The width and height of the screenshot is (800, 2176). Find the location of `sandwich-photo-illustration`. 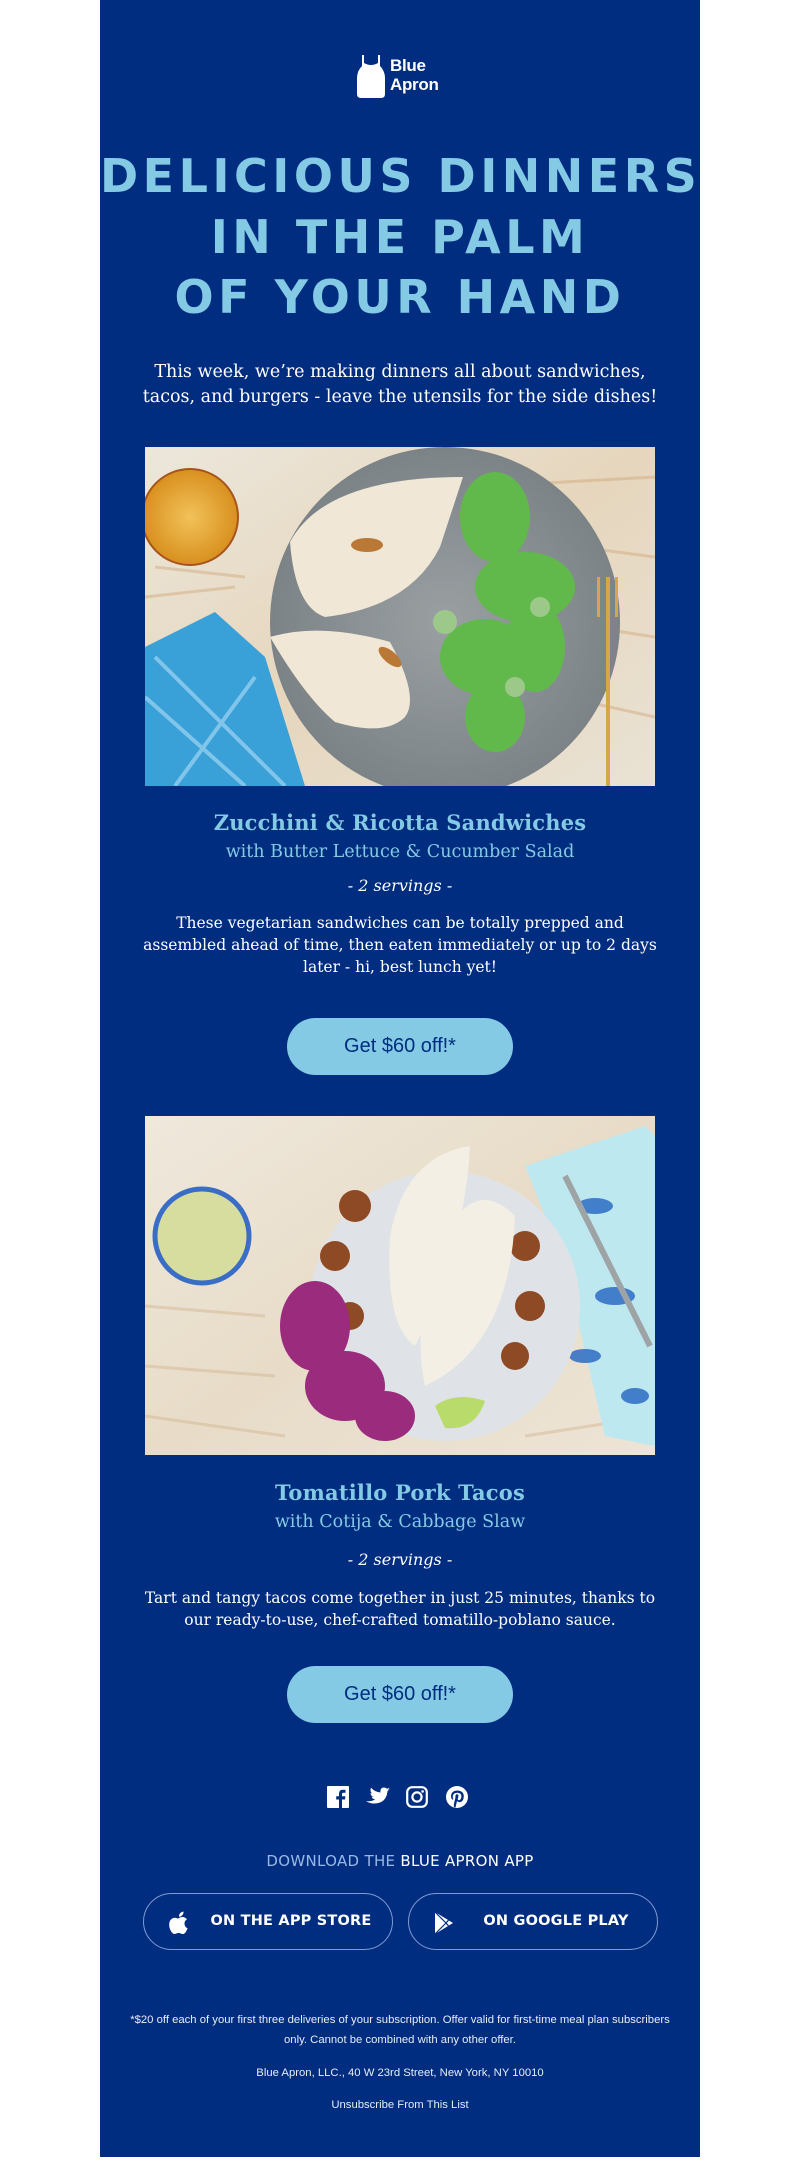

sandwich-photo-illustration is located at coordinates (400, 616).